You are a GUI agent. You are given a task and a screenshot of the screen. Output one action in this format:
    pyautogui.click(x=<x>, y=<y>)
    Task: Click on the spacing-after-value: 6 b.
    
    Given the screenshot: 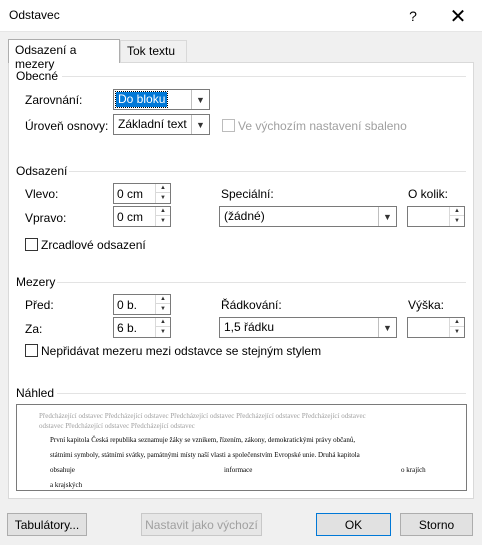 What is the action you would take?
    pyautogui.click(x=127, y=328)
    